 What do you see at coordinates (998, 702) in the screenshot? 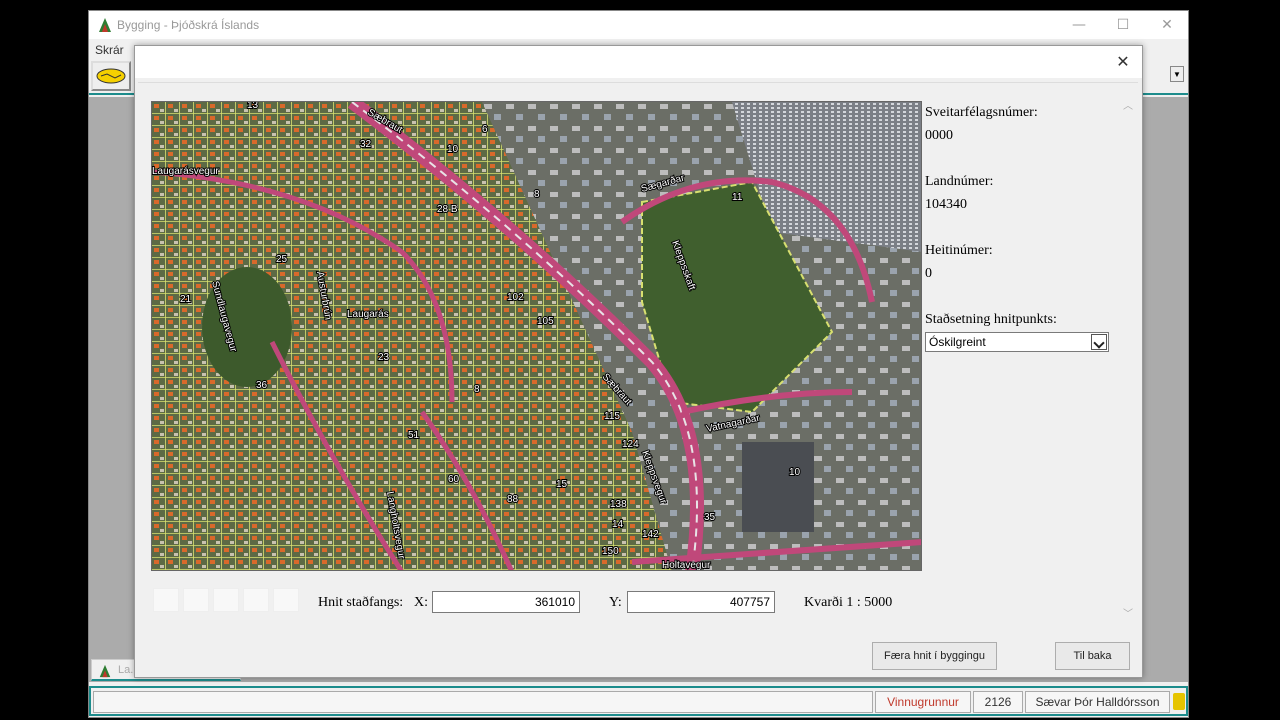
I see `status-number: 2126` at bounding box center [998, 702].